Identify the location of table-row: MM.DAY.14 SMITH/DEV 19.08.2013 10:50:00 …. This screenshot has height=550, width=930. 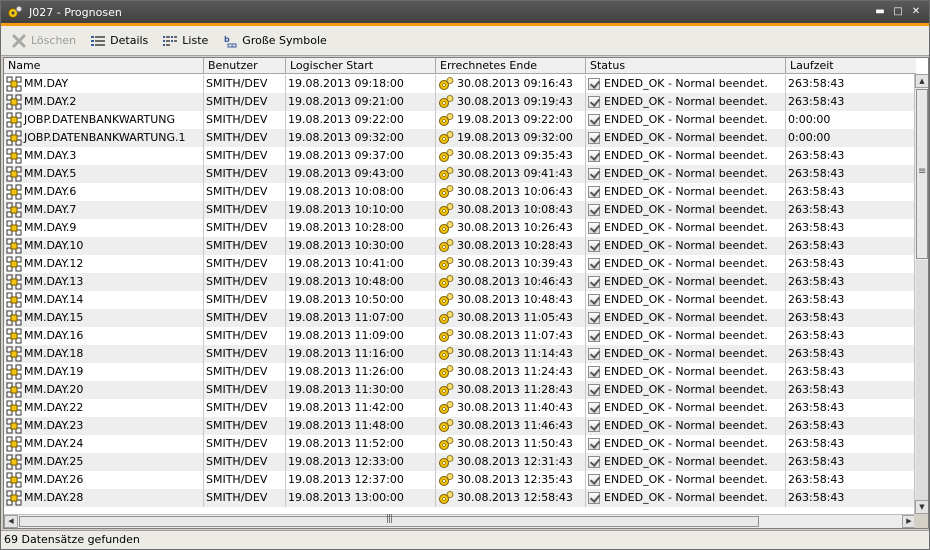
(460, 300).